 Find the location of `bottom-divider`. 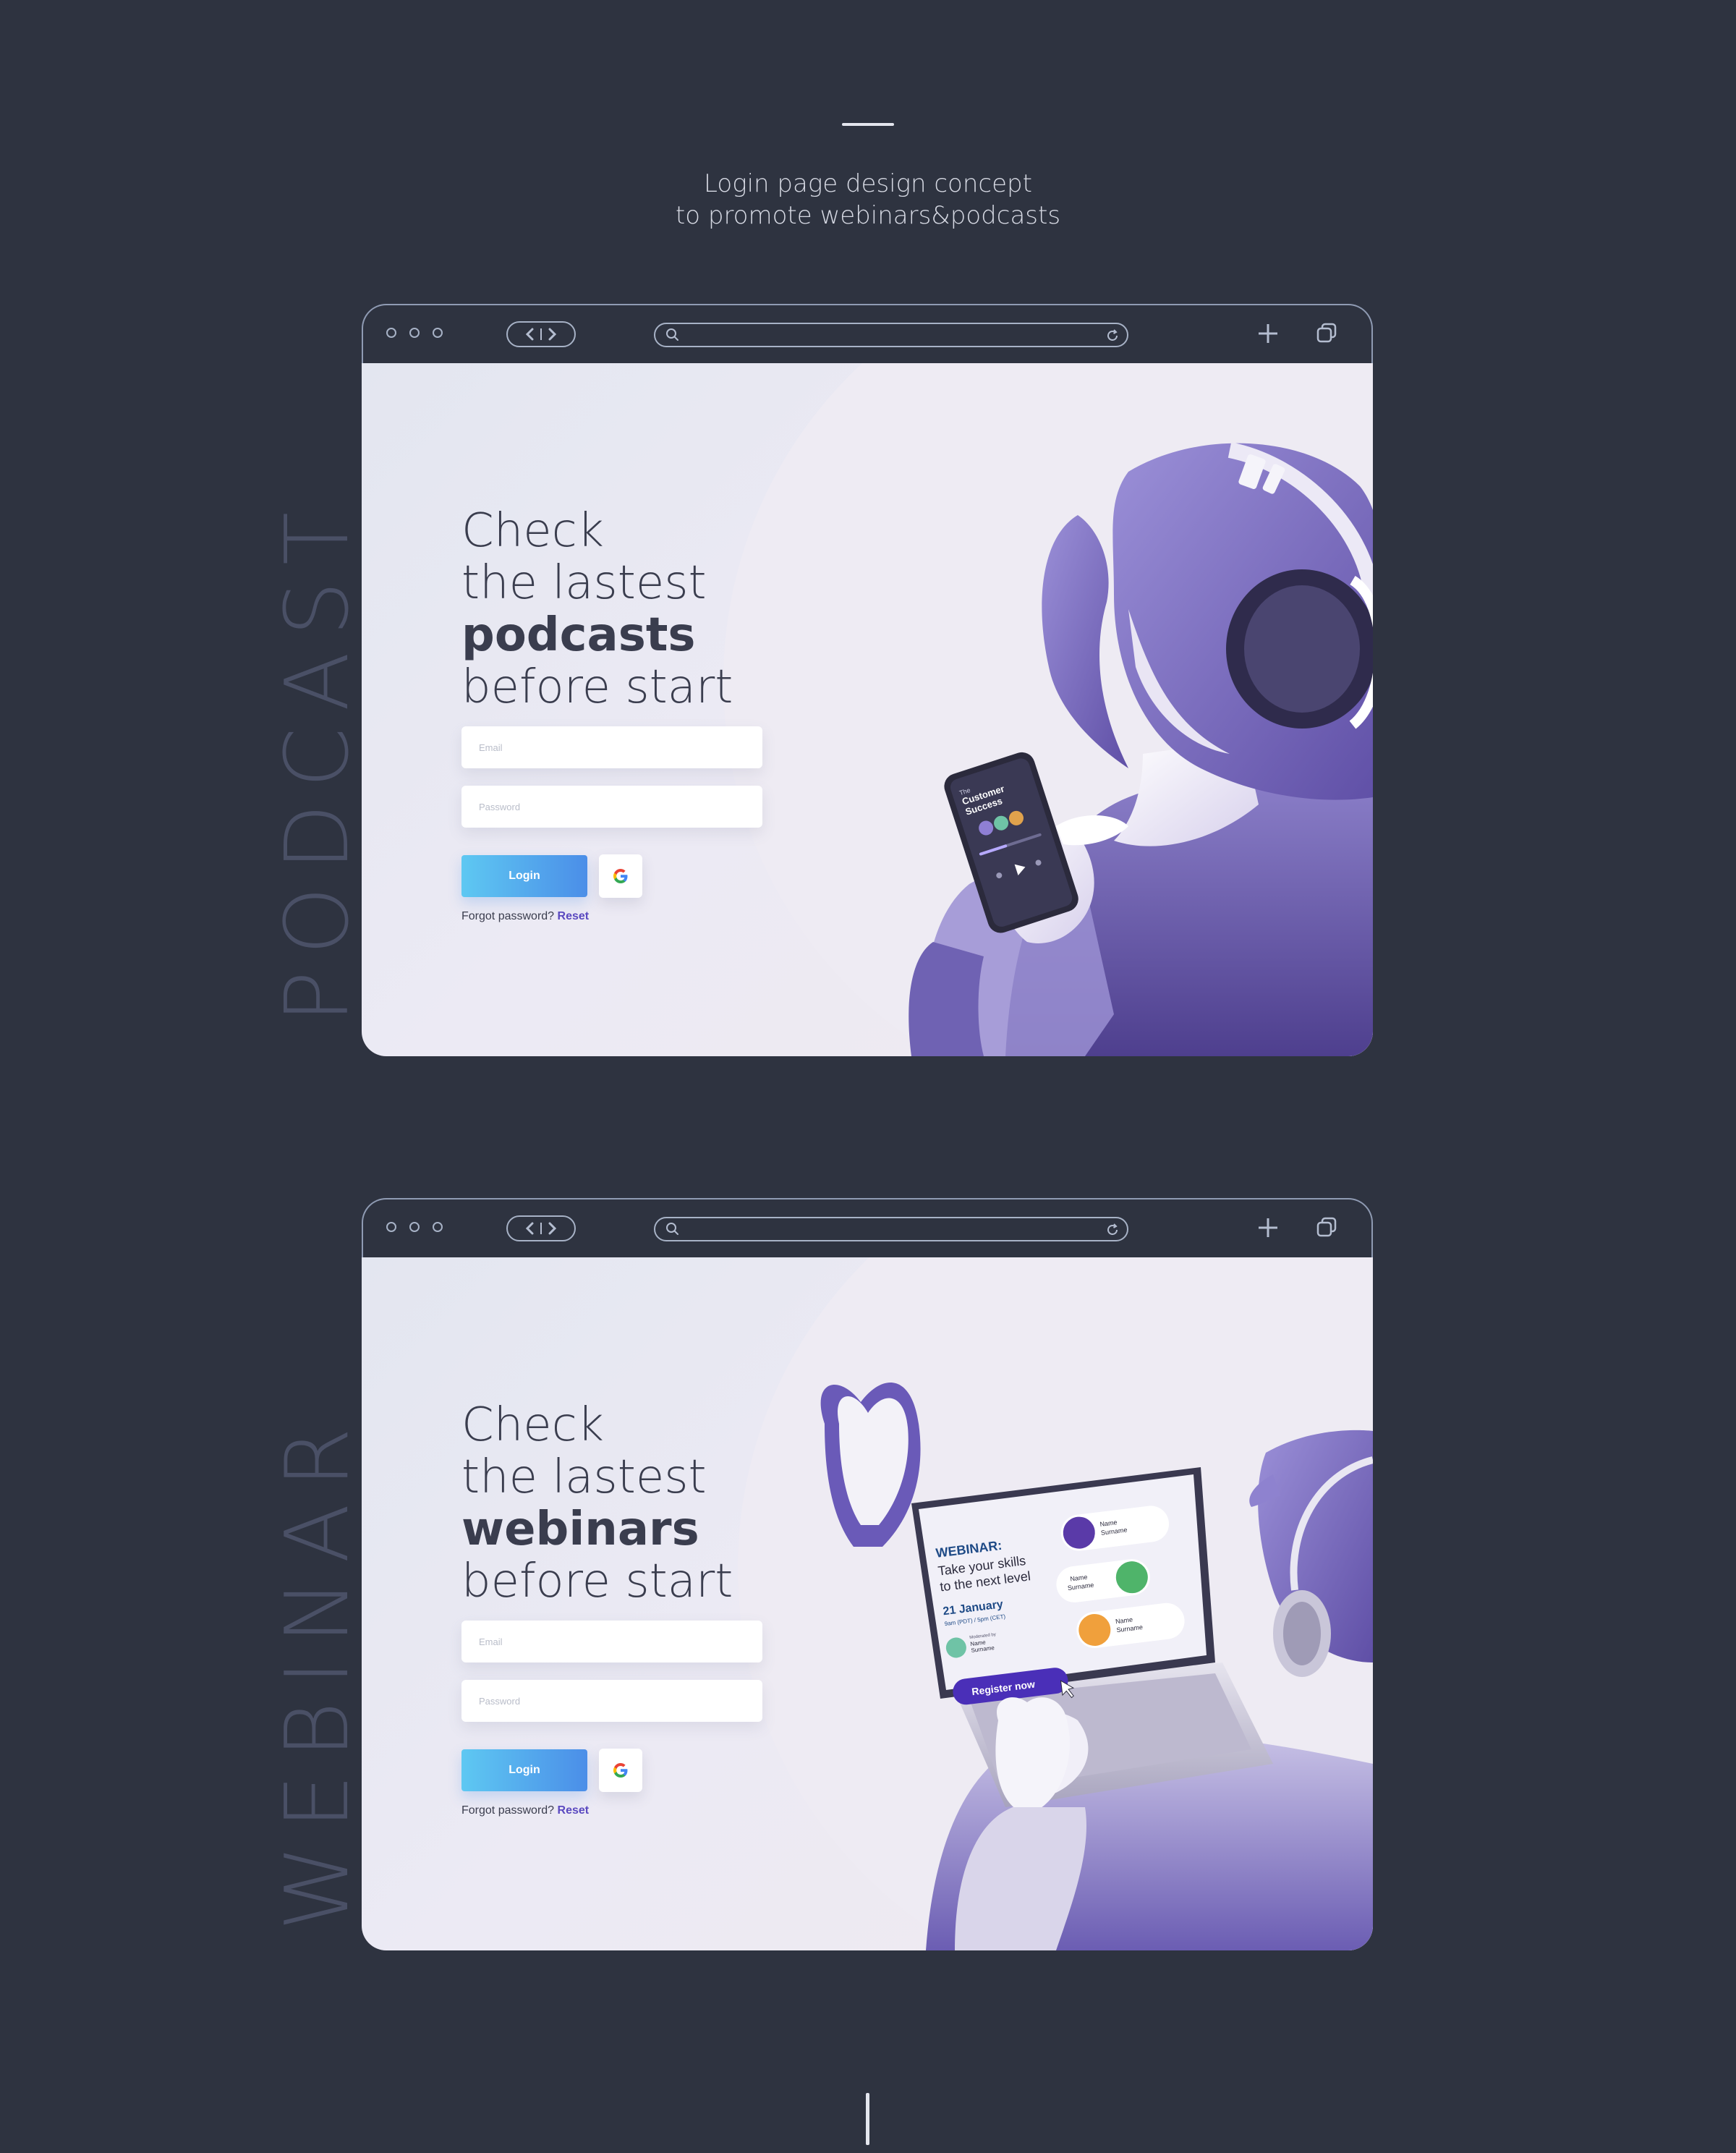

bottom-divider is located at coordinates (868, 2119).